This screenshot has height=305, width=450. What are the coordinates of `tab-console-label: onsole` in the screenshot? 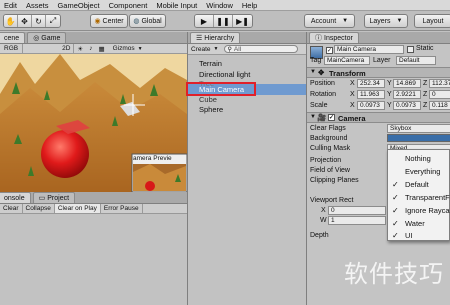 It's located at (14, 198).